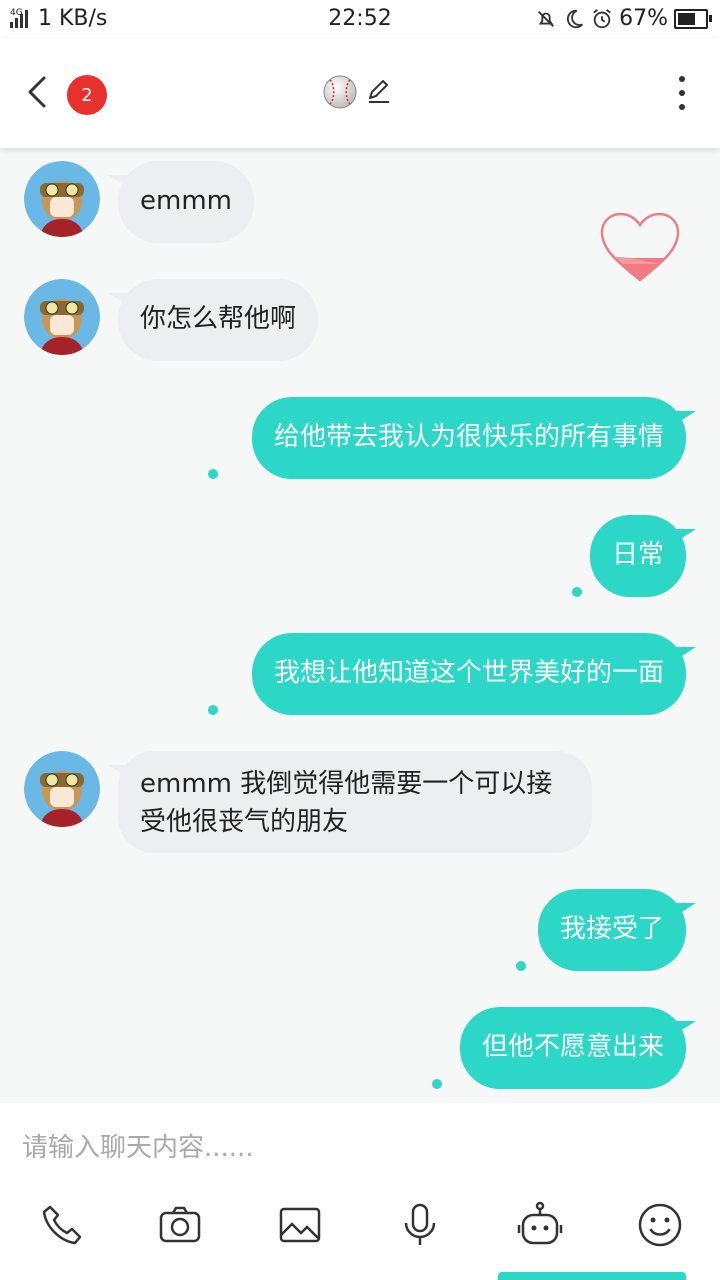 The height and width of the screenshot is (1280, 720). Describe the element at coordinates (682, 93) in the screenshot. I see `more-vertical-icon` at that location.